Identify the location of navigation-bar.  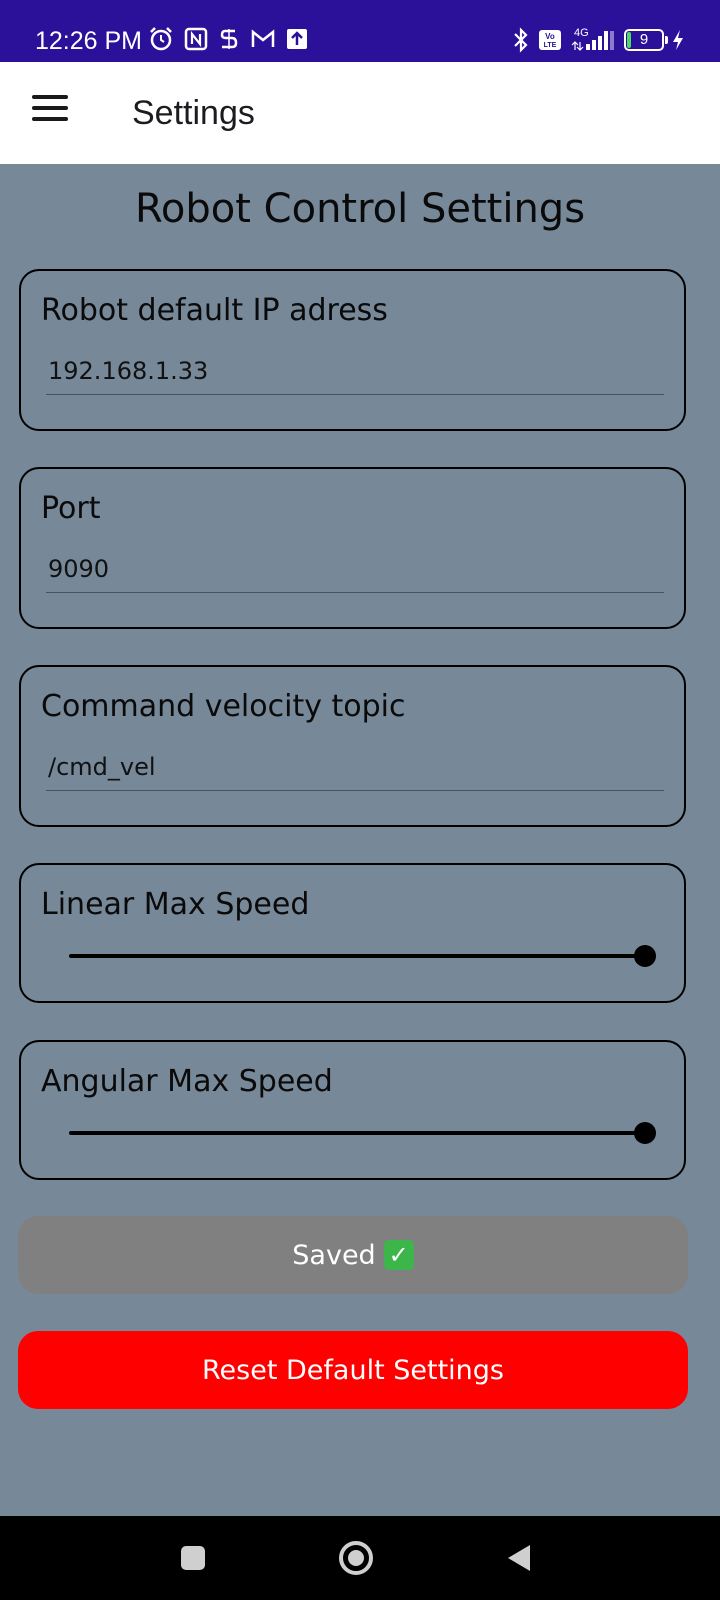
(360, 1558).